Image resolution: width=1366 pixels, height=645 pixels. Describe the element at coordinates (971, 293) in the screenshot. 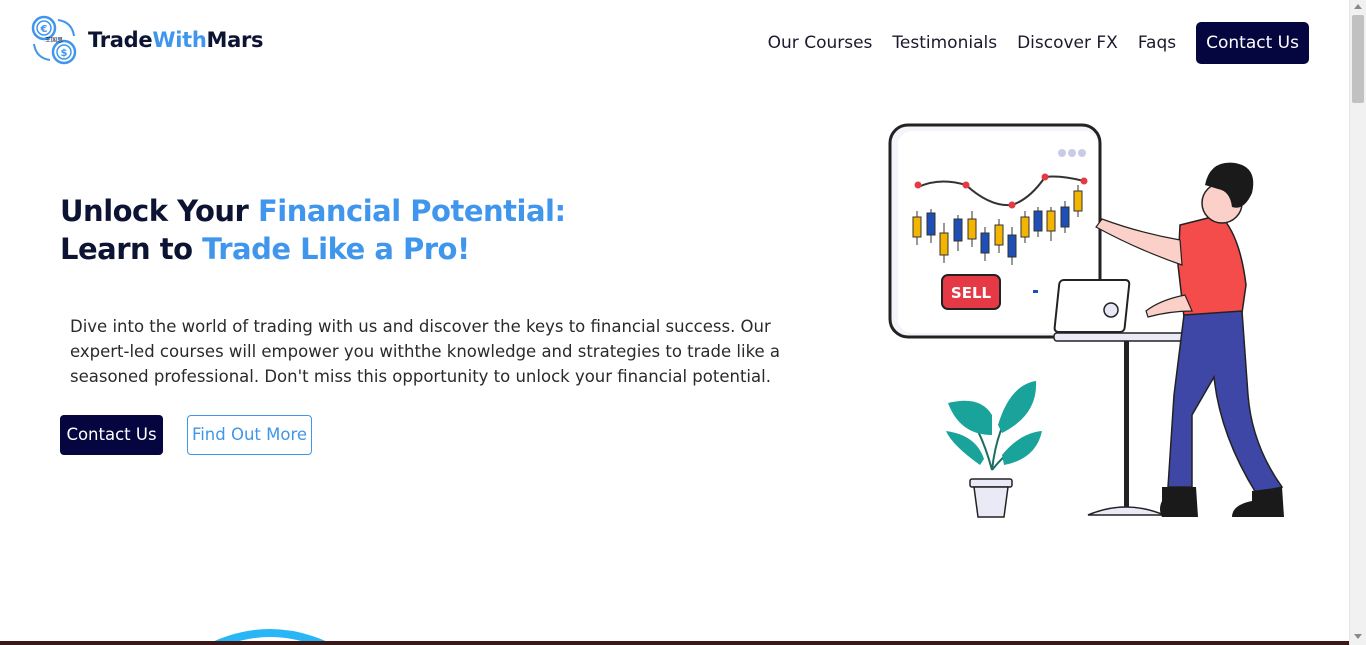

I see `sell-badge-label: SELL` at that location.